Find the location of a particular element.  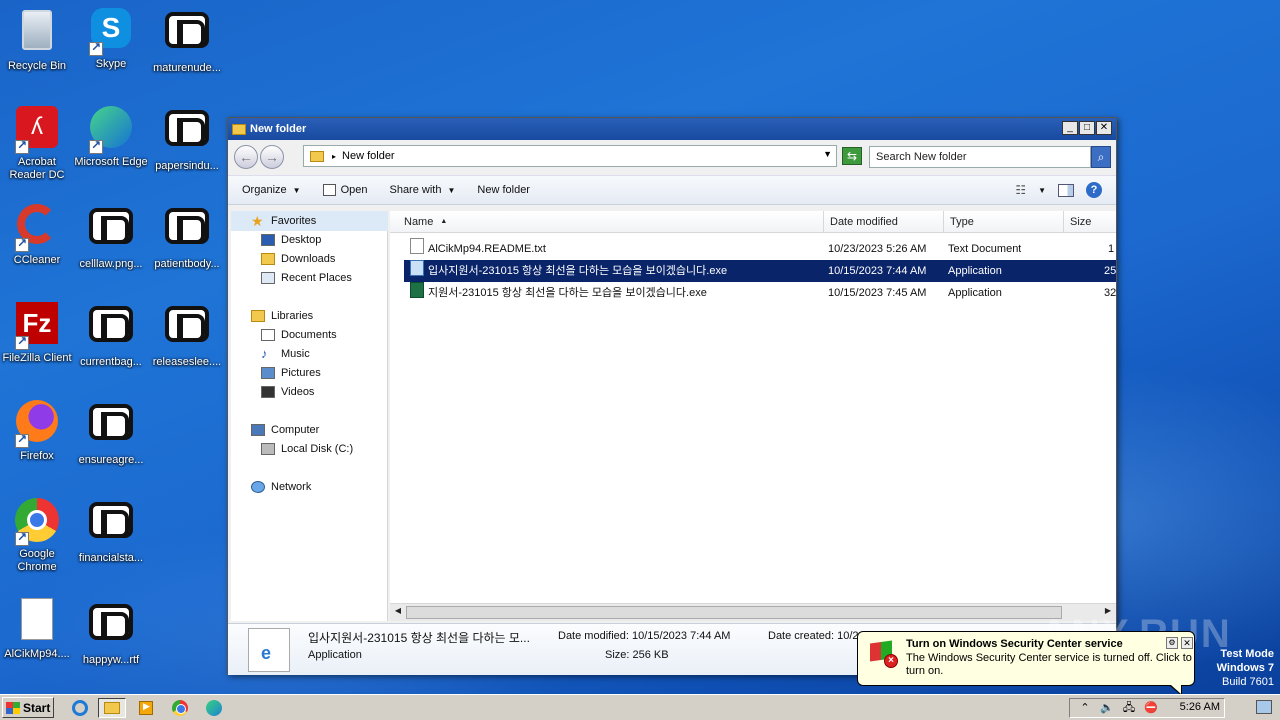

nav-label: Videos is located at coordinates (298, 392).